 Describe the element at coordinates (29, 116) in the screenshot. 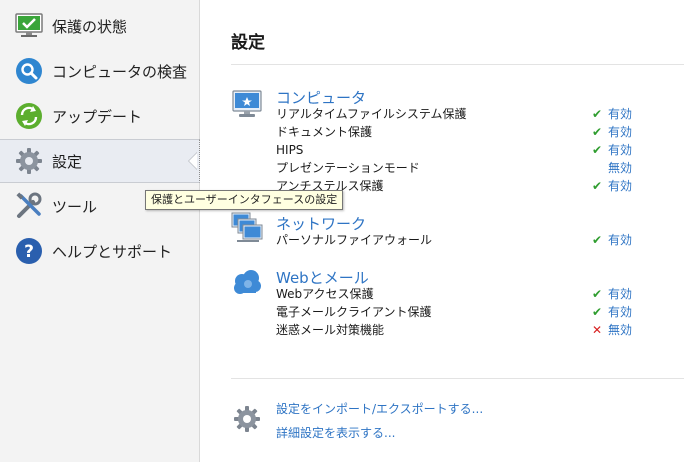

I see `update-arrows-icon` at that location.